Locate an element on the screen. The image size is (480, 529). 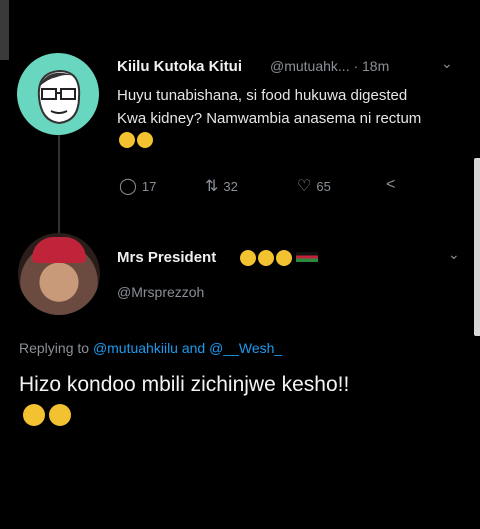
tweet2-author-name: Mrs President is located at coordinates (166, 257).